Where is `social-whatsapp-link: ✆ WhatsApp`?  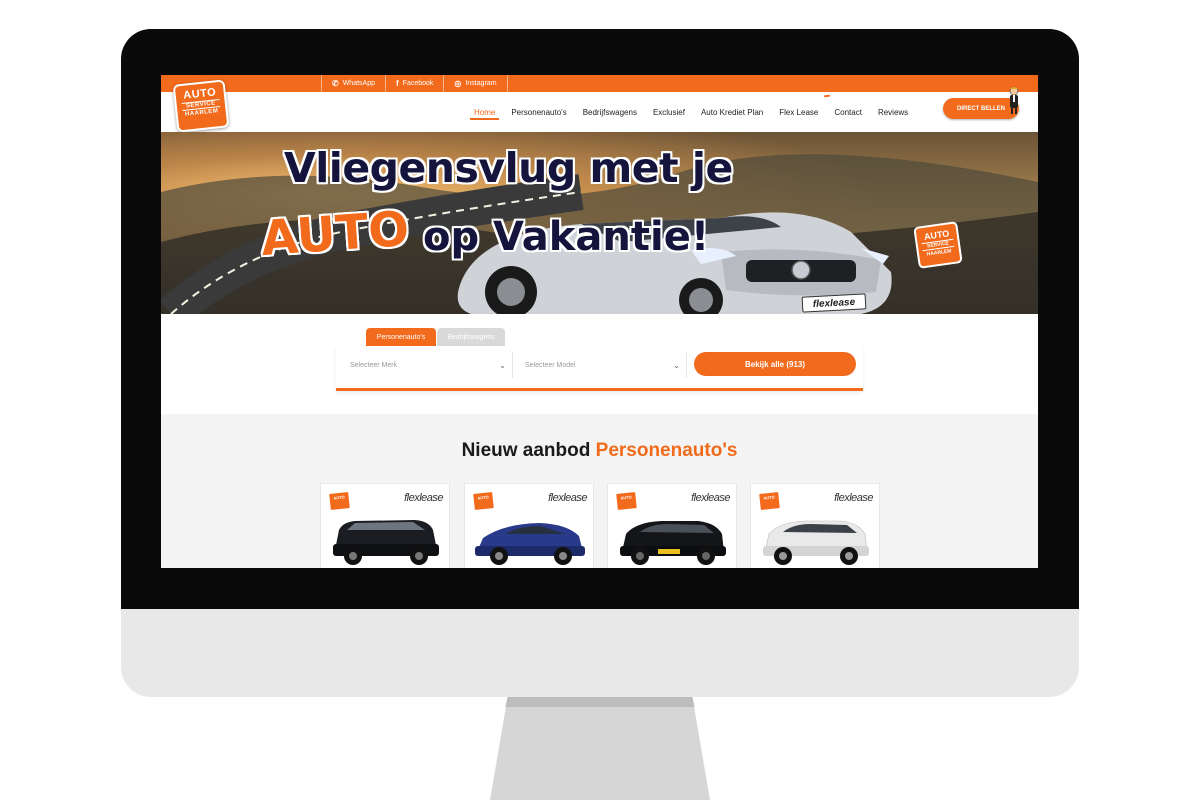
social-whatsapp-link: ✆ WhatsApp is located at coordinates (353, 83).